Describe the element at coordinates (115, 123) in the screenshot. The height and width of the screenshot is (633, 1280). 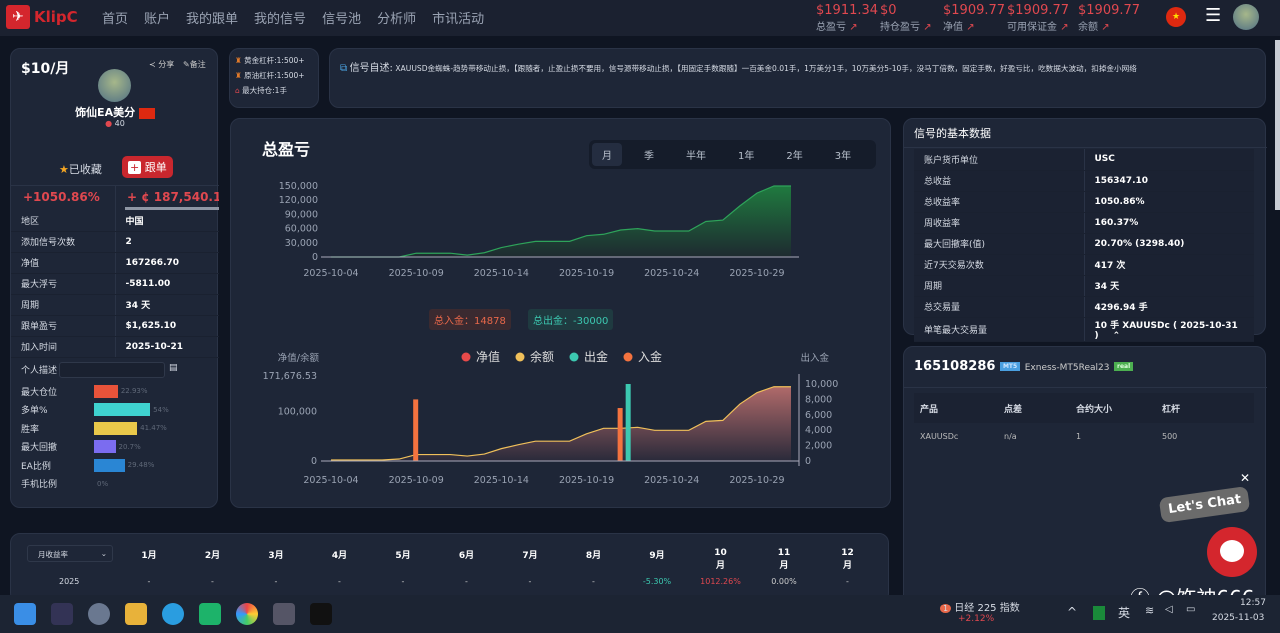
I see `hot-count: ● 40` at that location.